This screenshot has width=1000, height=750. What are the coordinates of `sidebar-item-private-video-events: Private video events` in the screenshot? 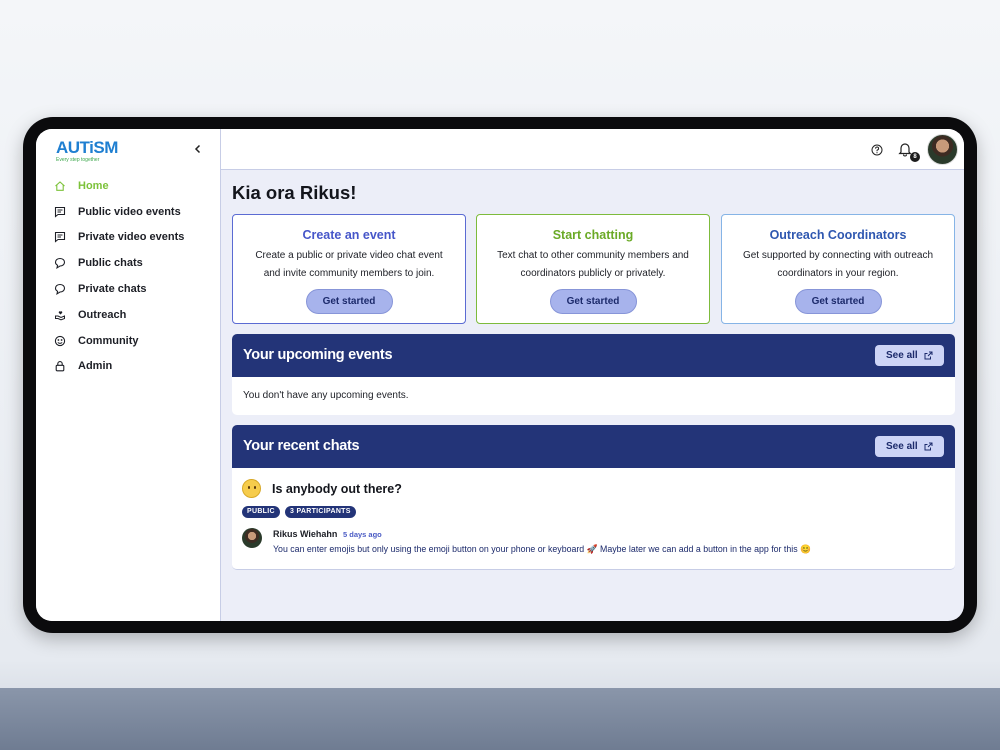 It's located at (134, 238).